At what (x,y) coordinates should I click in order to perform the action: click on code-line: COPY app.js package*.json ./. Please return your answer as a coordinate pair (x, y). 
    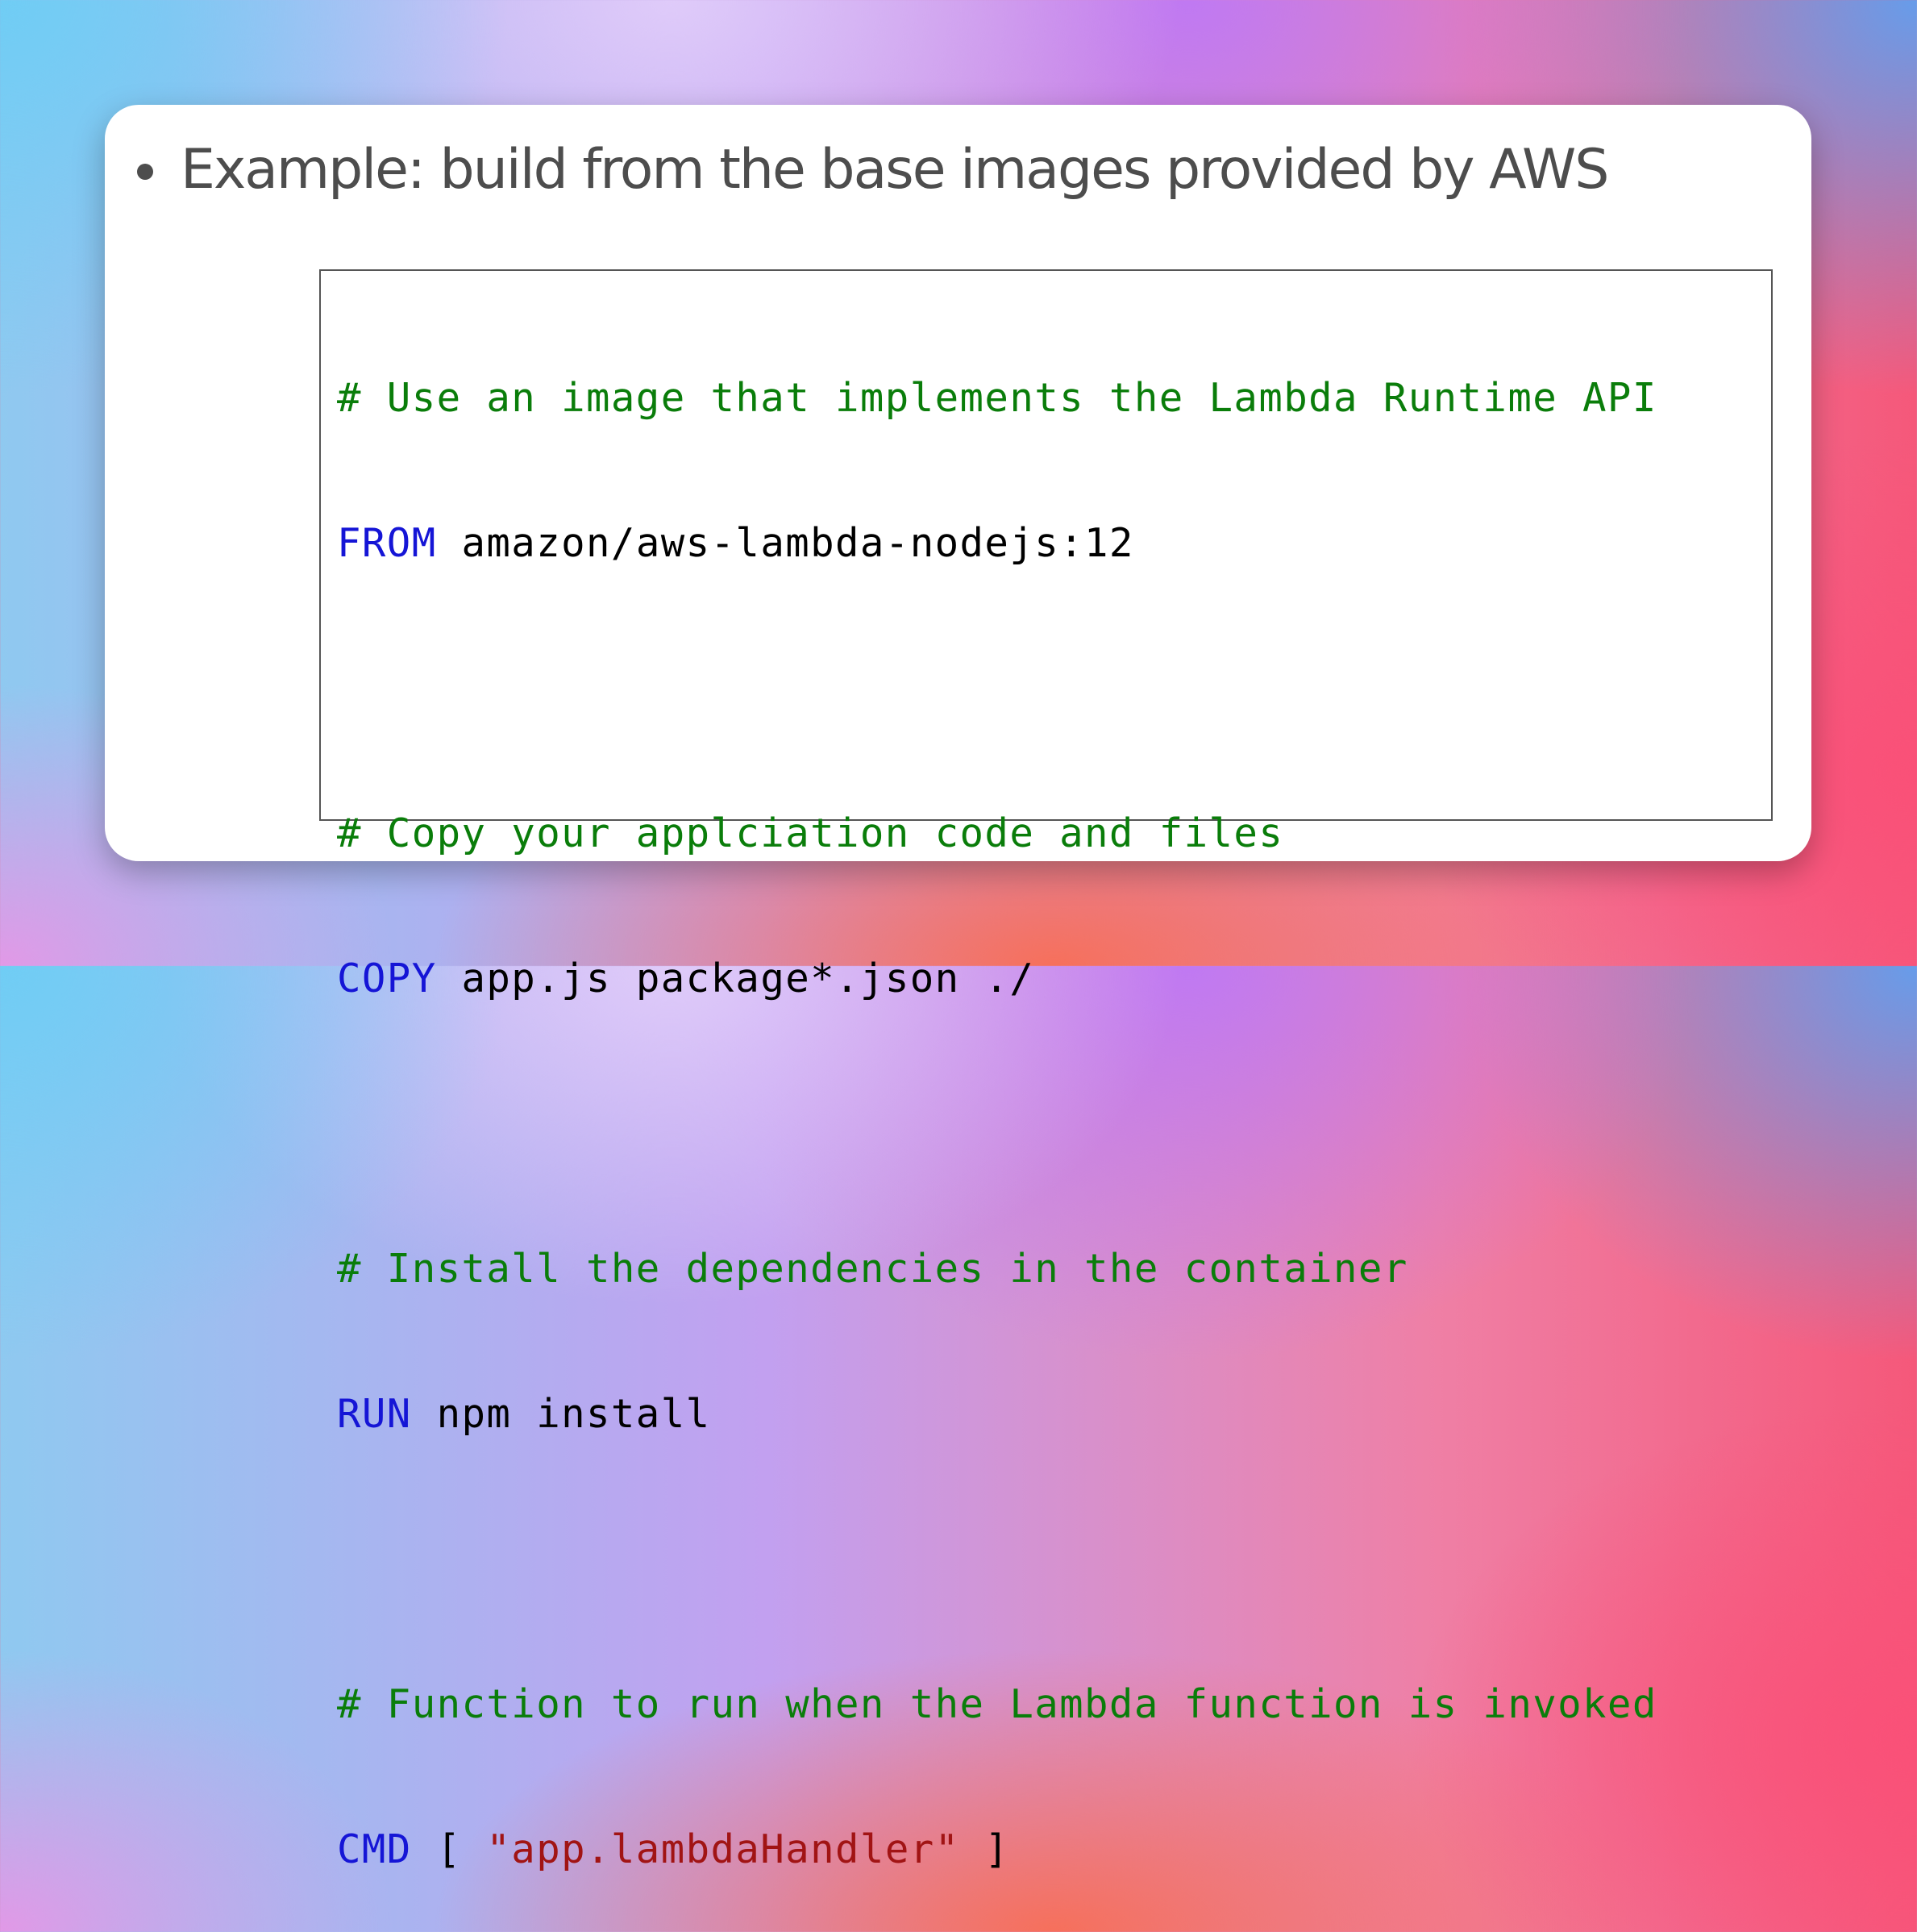
    Looking at the image, I should click on (1054, 979).